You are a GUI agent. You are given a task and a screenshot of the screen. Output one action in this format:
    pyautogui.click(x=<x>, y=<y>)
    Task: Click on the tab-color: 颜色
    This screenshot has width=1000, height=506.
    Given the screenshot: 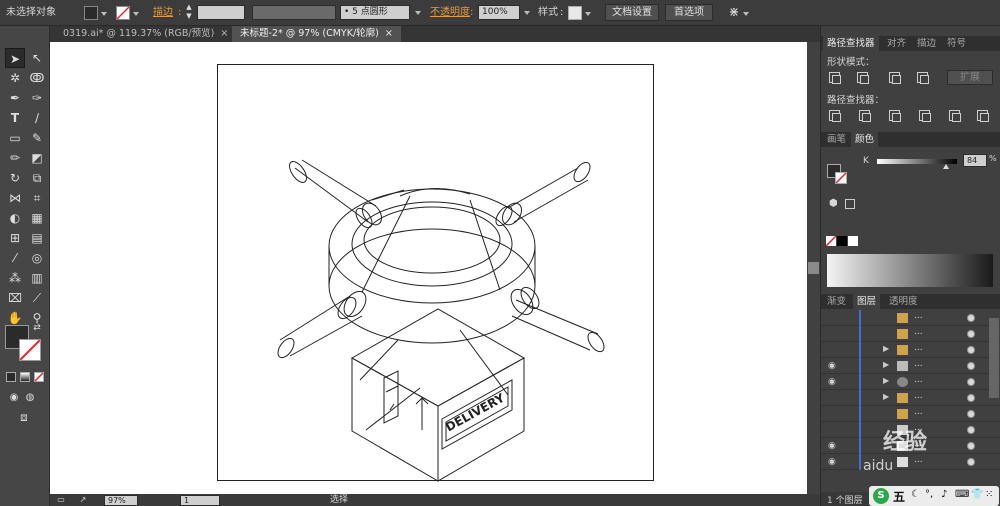 What is the action you would take?
    pyautogui.click(x=865, y=139)
    